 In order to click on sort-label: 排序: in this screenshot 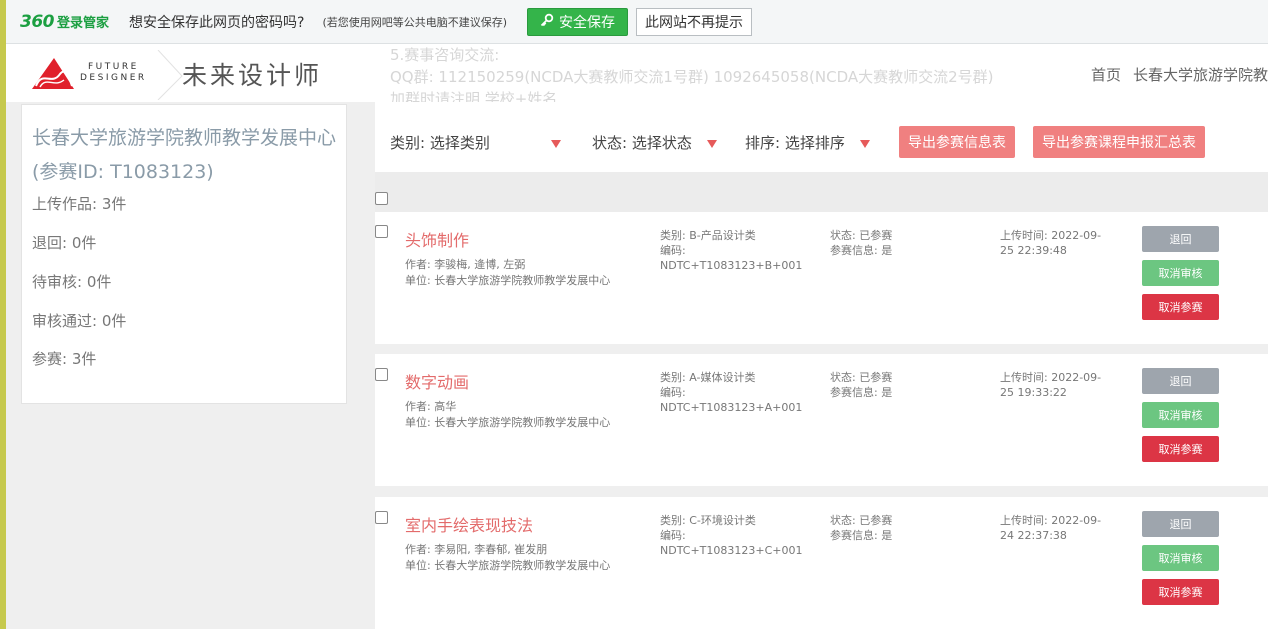, I will do `click(763, 143)`.